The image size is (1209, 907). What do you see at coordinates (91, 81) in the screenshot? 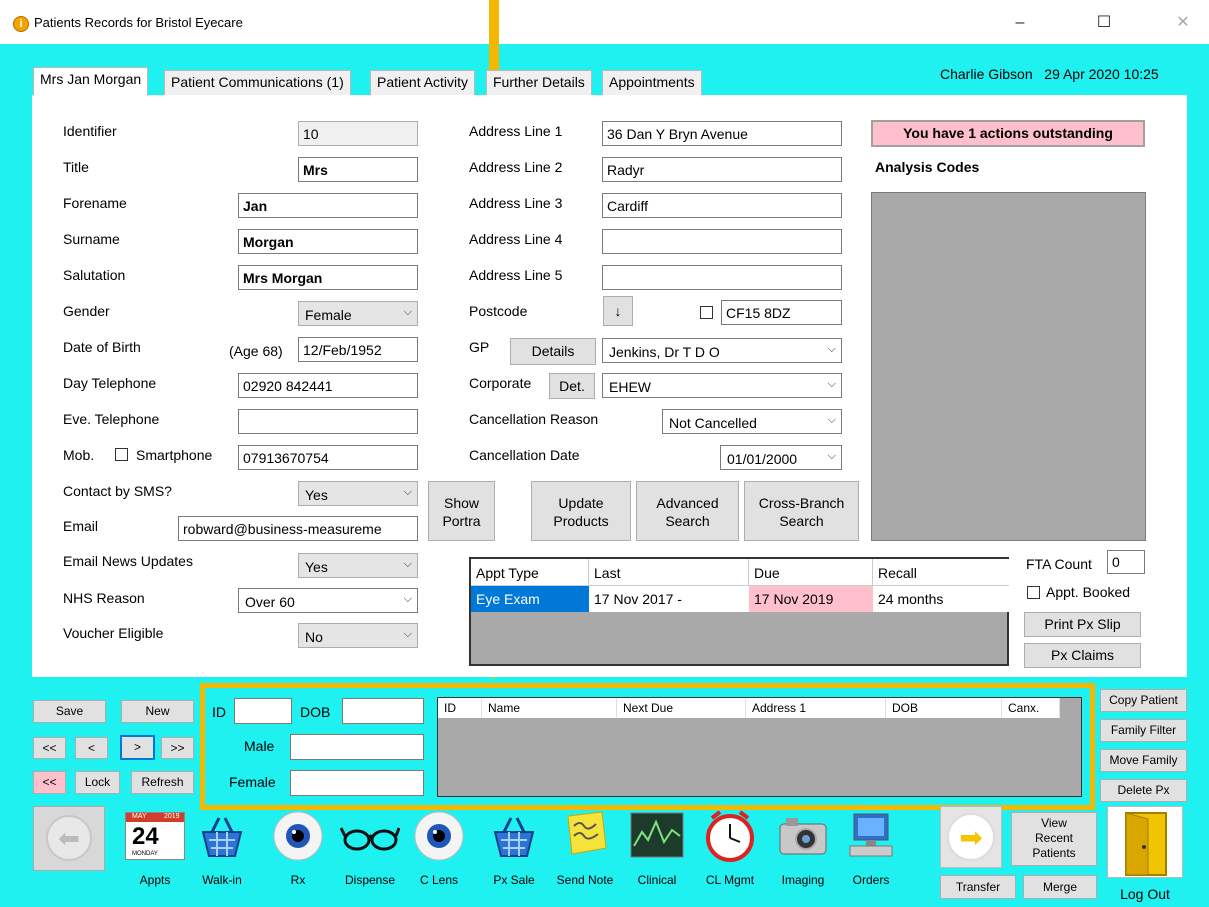
I see `tab-patient: Mrs Jan Morgan` at bounding box center [91, 81].